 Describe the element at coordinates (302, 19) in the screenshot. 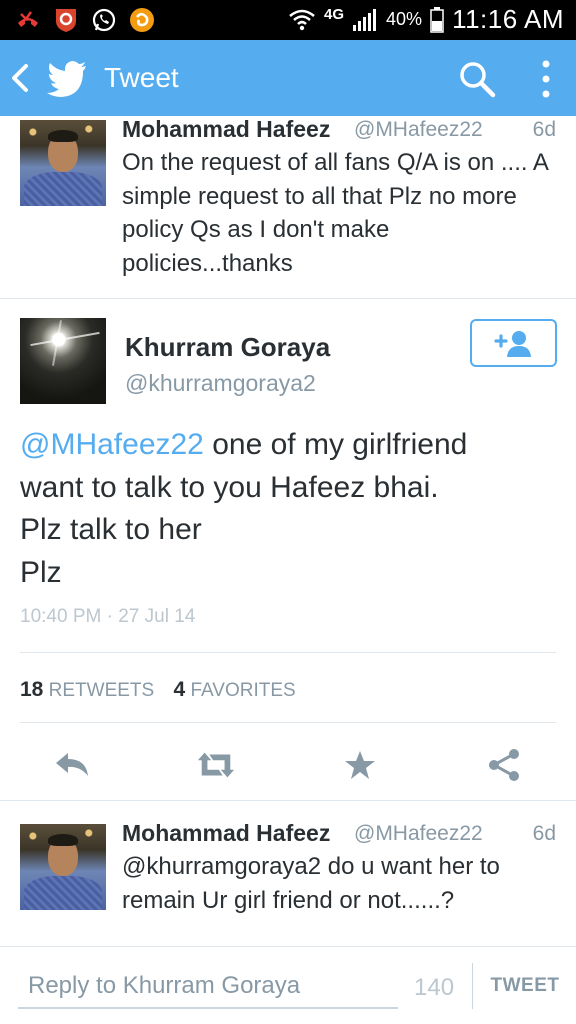

I see `wifi-icon` at that location.